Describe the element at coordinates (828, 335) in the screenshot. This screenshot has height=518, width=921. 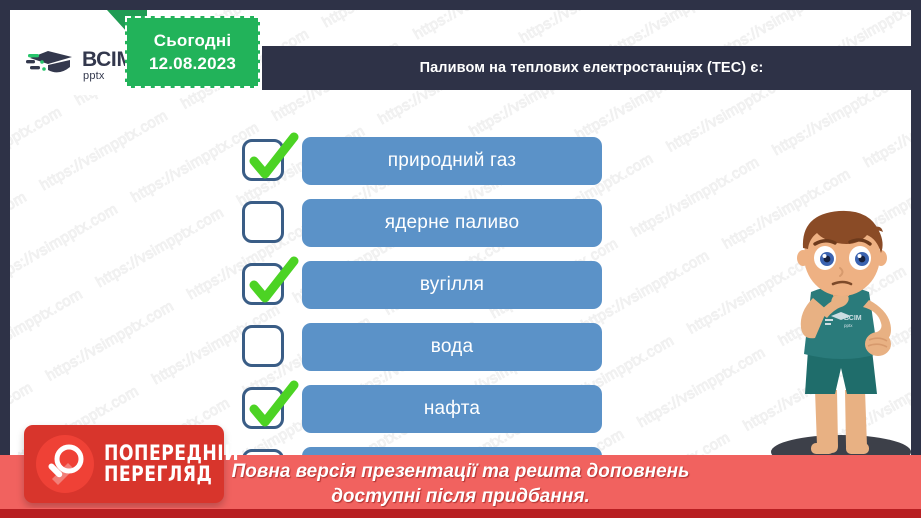
I see `thinking-boy-illustration: ВСІМ pptx` at that location.